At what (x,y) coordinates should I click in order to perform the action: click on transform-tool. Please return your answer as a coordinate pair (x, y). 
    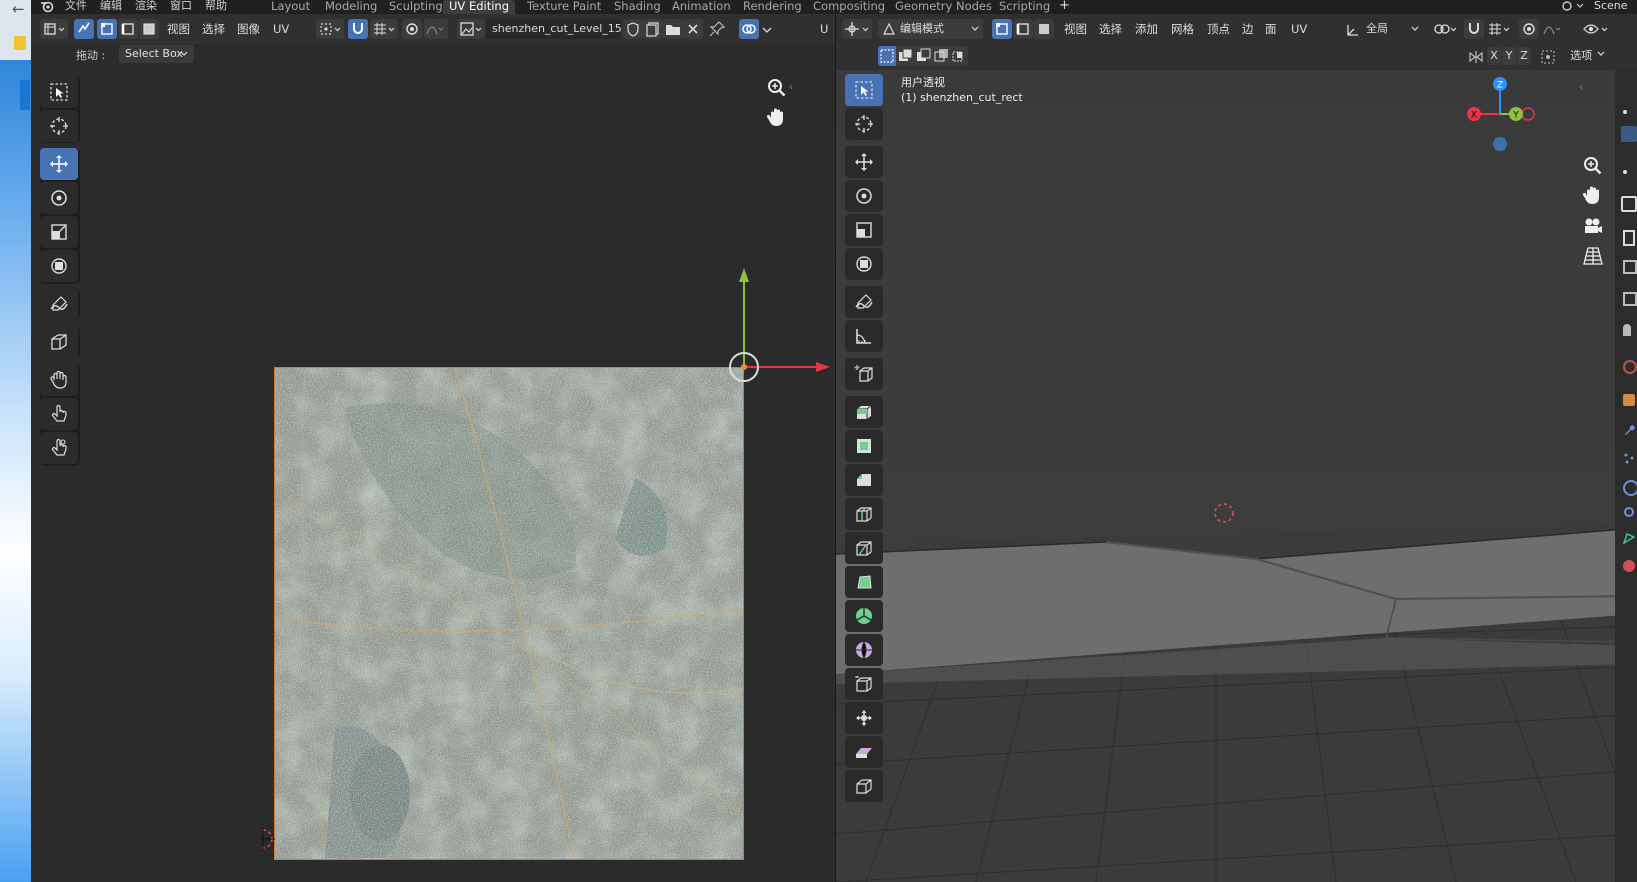
    Looking at the image, I should click on (59, 266).